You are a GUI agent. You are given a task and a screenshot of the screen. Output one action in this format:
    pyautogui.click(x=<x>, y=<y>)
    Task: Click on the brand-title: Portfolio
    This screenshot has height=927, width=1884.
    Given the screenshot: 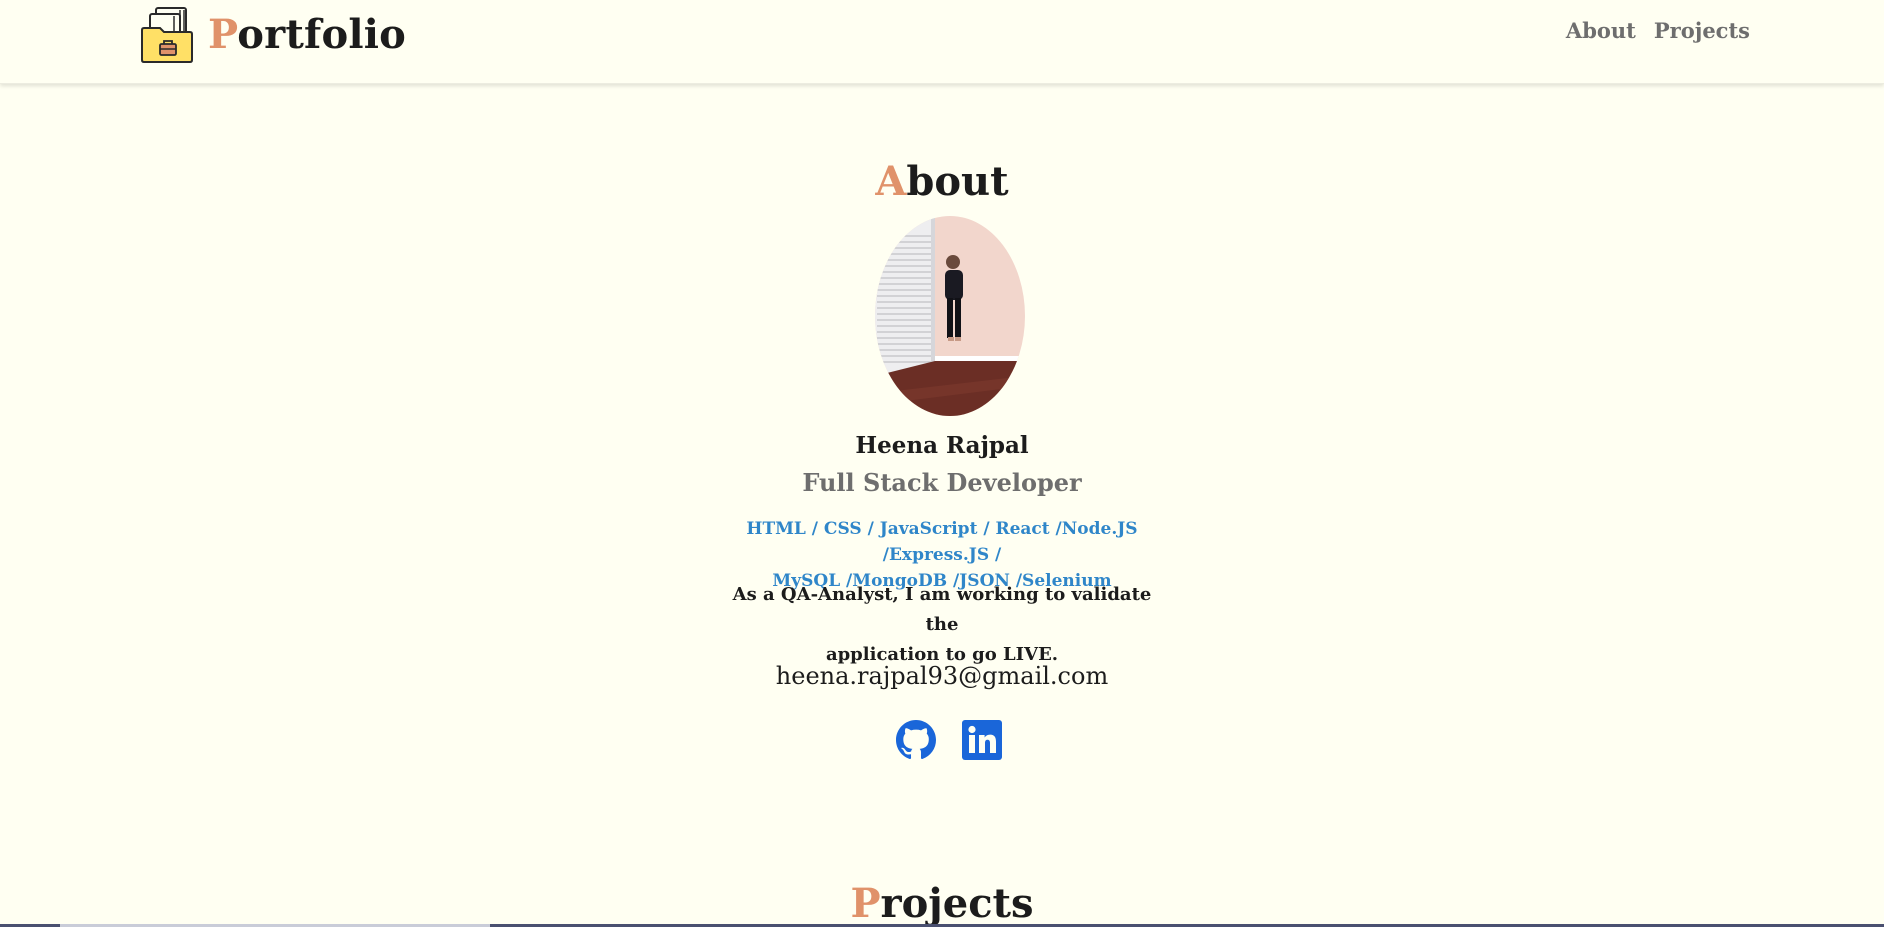 What is the action you would take?
    pyautogui.click(x=307, y=34)
    